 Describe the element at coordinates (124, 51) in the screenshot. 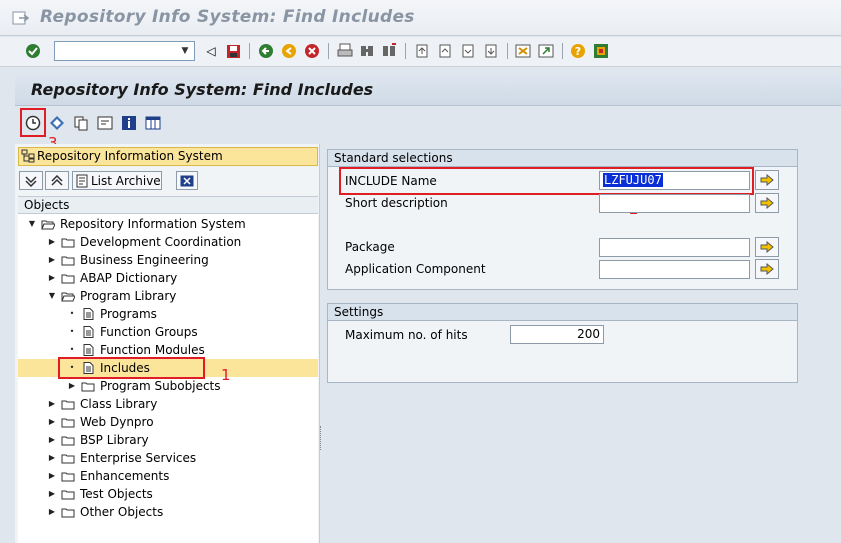

I see `command-field` at that location.